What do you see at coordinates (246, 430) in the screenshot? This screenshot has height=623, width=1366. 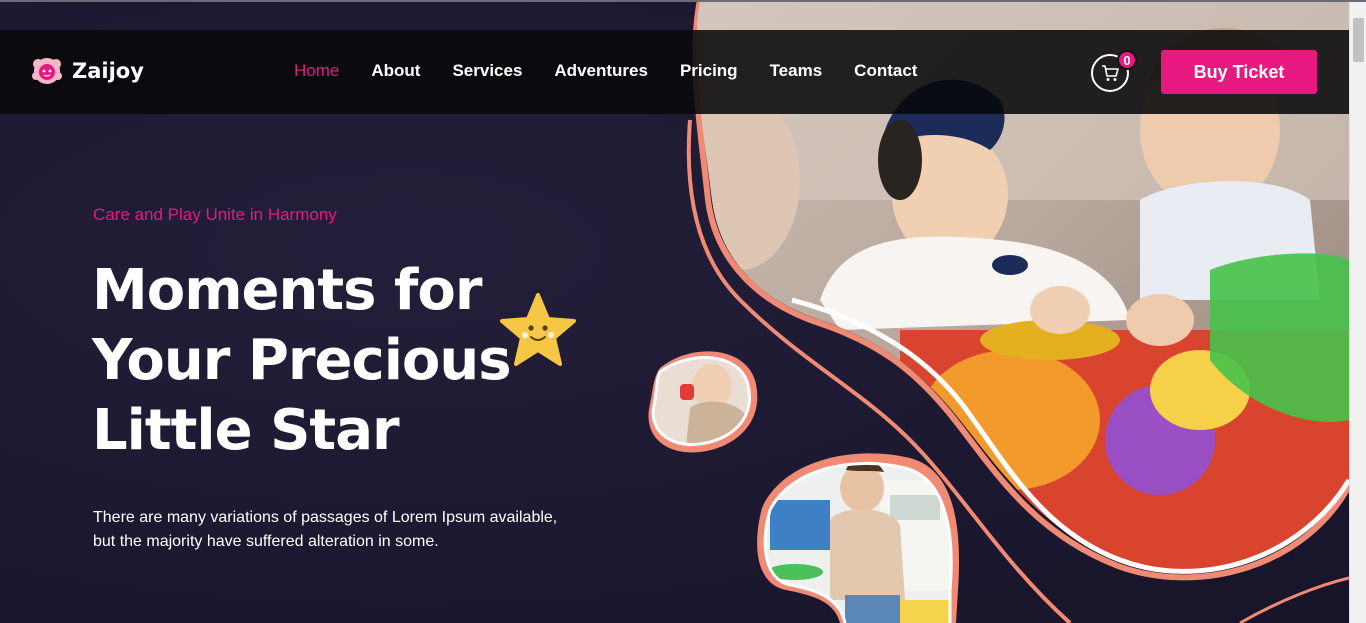 I see `headline-line-3: Little Star` at bounding box center [246, 430].